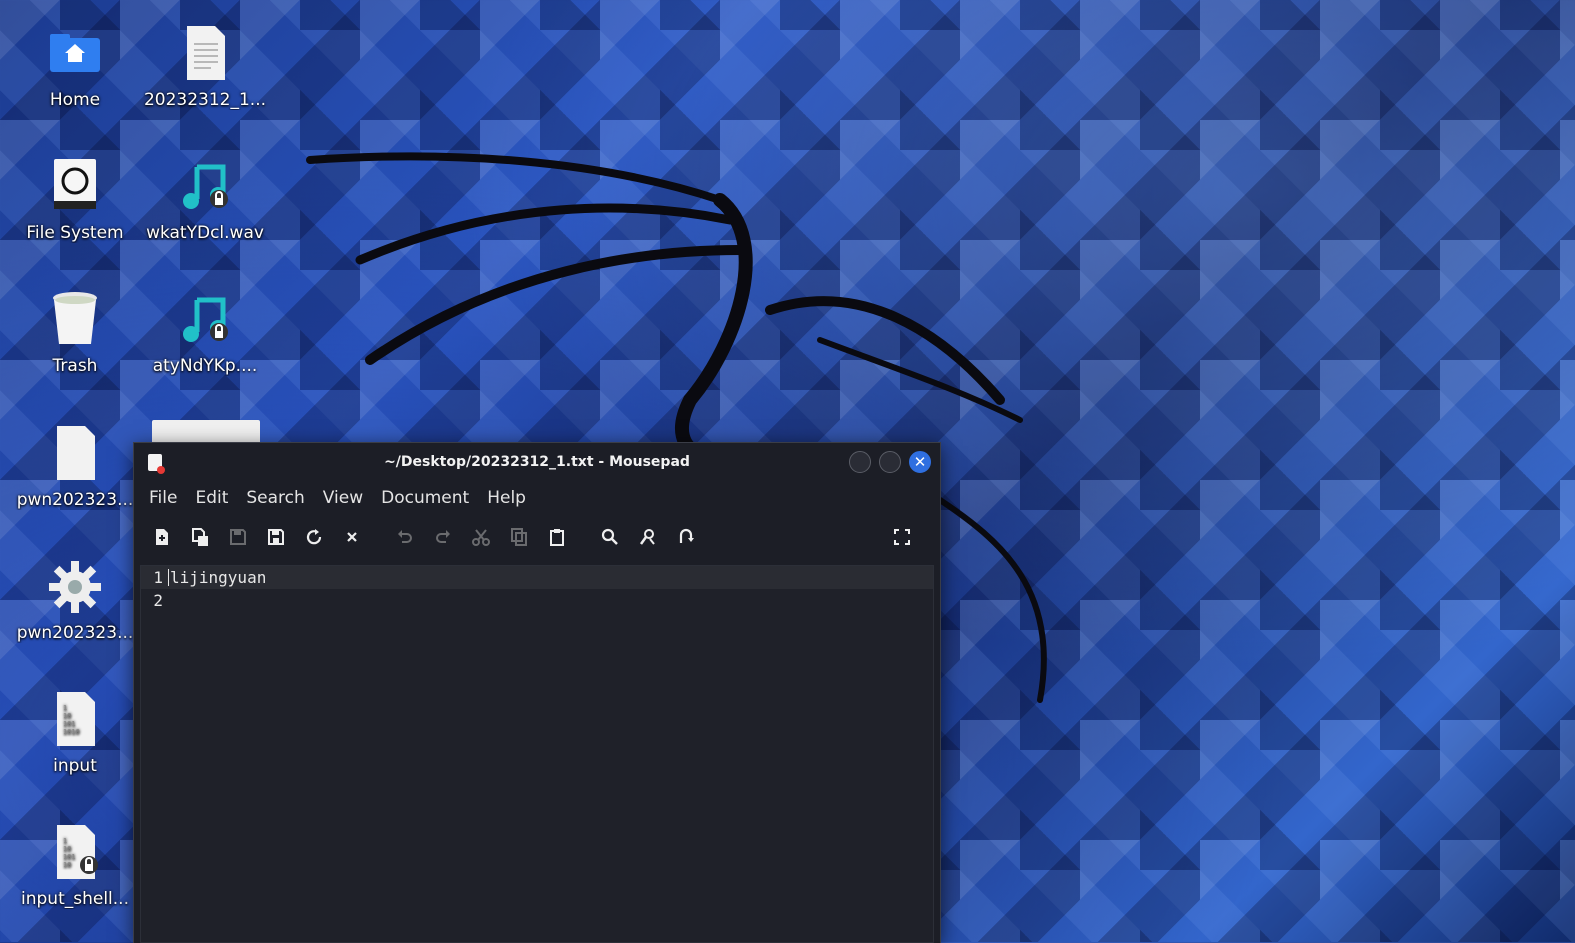  What do you see at coordinates (860, 462) in the screenshot?
I see `minimize-button` at bounding box center [860, 462].